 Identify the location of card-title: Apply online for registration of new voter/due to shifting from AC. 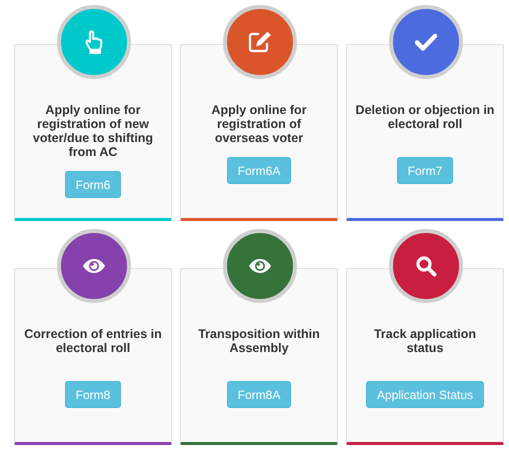
(93, 131).